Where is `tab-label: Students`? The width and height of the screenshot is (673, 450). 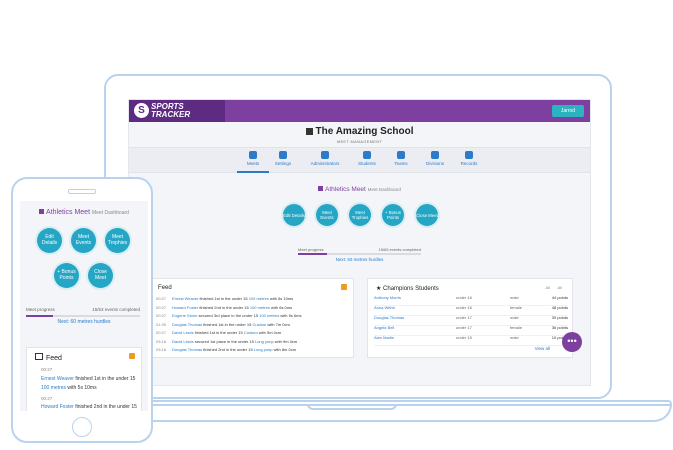 tab-label: Students is located at coordinates (367, 163).